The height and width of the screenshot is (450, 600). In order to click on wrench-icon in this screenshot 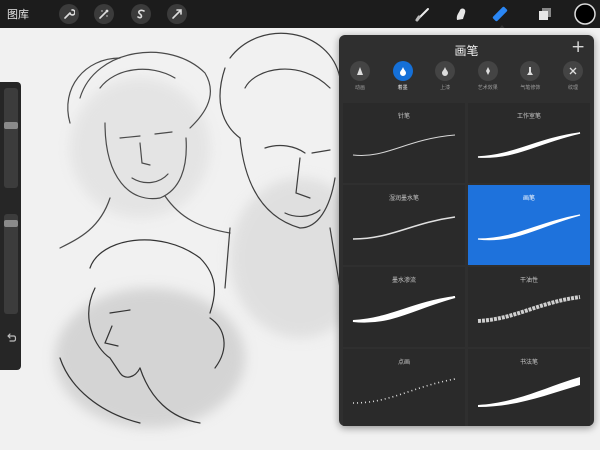, I will do `click(69, 14)`.